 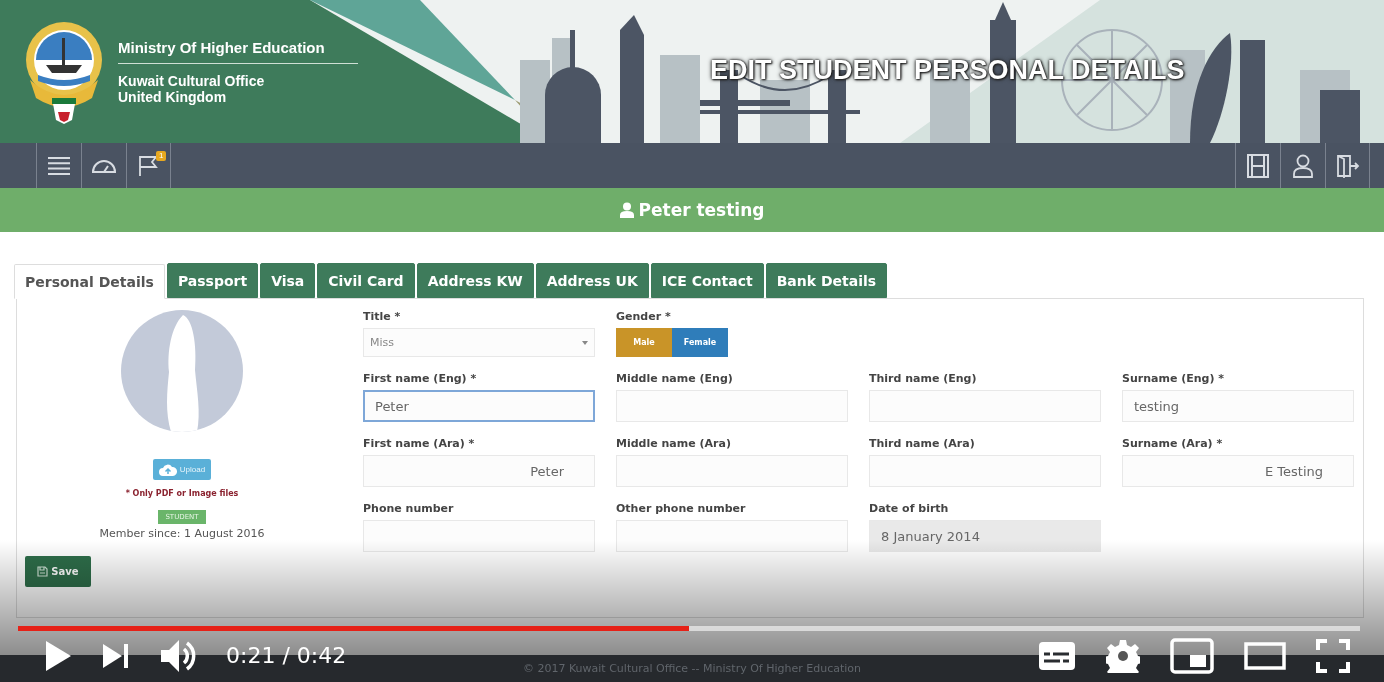 I want to click on skip-next-icon, so click(x=116, y=656).